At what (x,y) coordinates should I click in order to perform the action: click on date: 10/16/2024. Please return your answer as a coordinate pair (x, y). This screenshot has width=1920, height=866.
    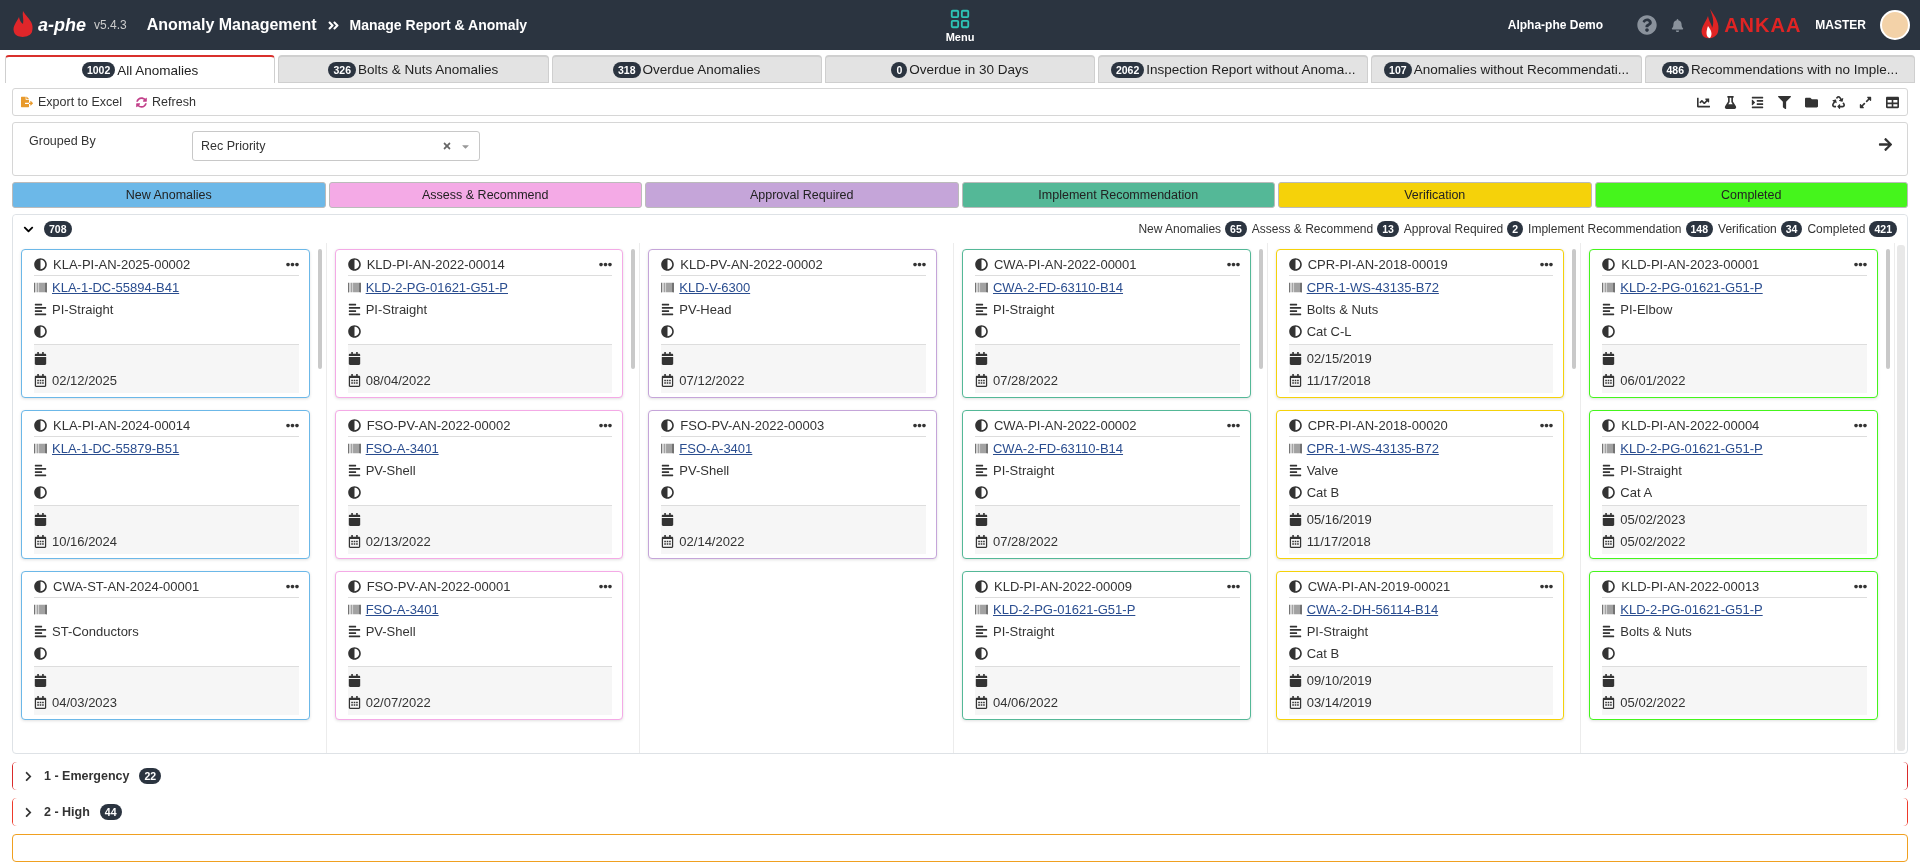
    Looking at the image, I should click on (85, 541).